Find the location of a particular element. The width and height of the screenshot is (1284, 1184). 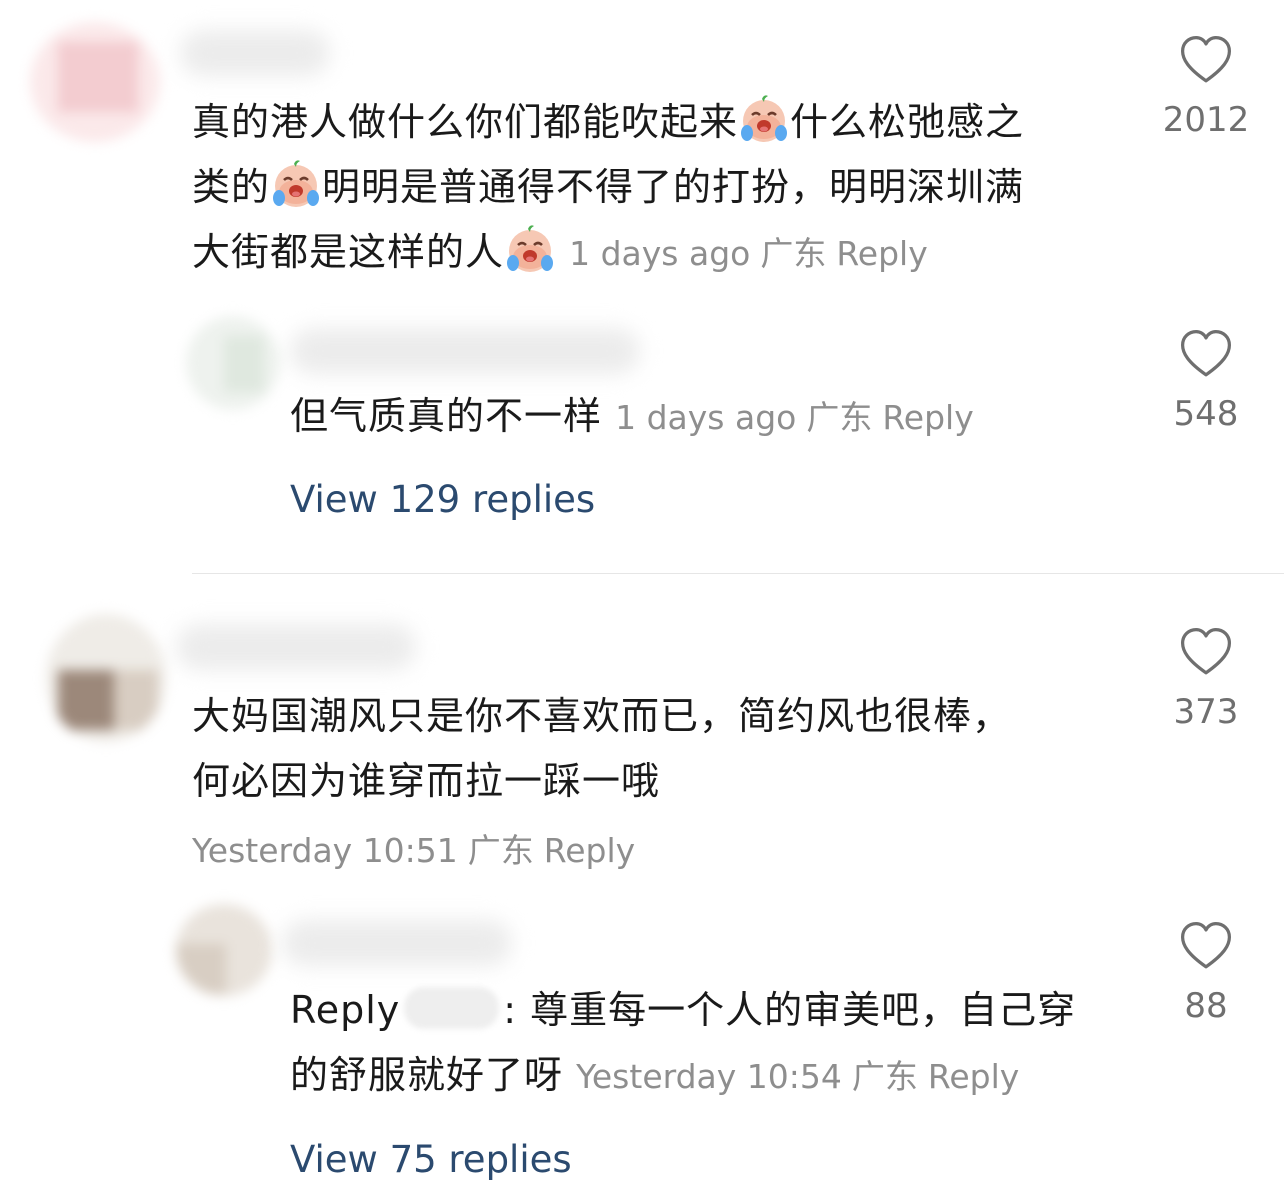

like-button: 548 is located at coordinates (1206, 381).